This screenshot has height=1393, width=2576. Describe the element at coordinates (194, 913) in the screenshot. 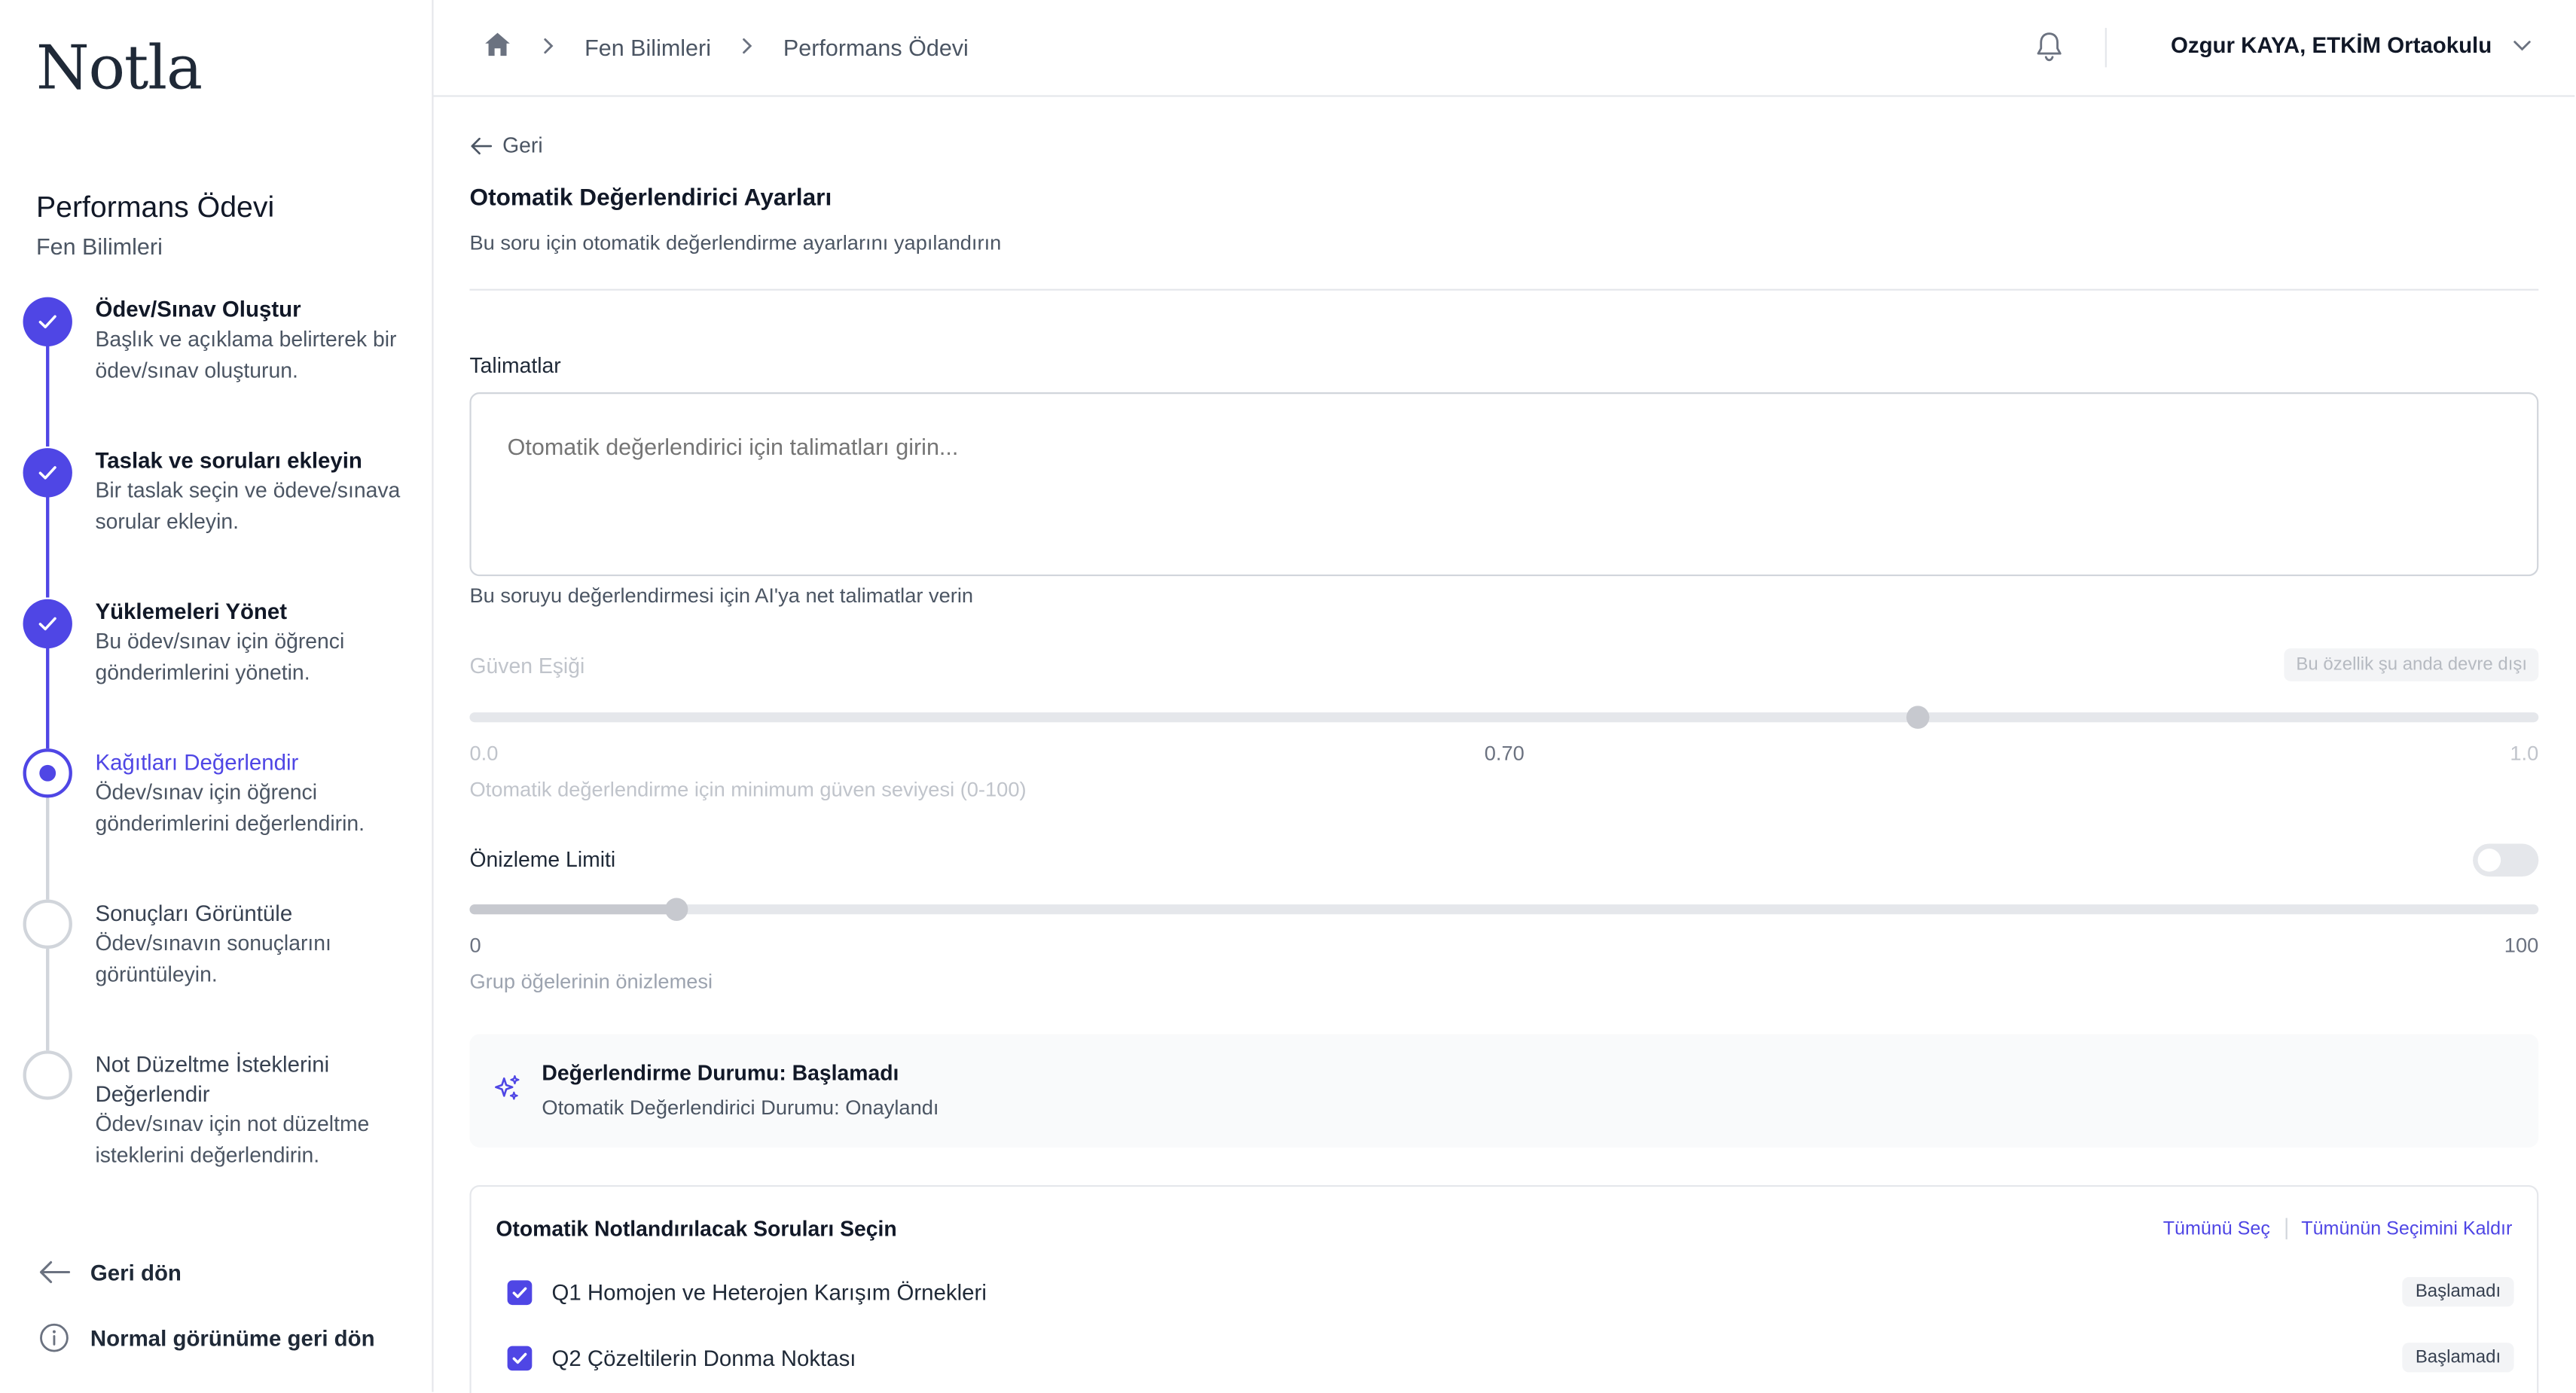

I see `step-title: Sonuçları Görüntüle` at that location.